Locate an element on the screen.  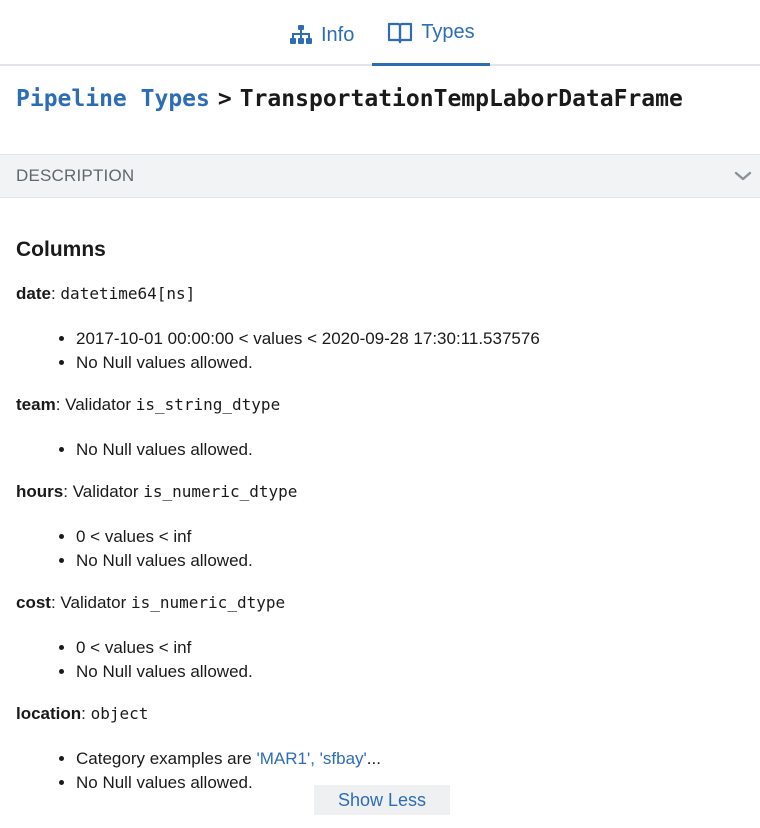
column-title: team: Validator is_string_dtype is located at coordinates (381, 405).